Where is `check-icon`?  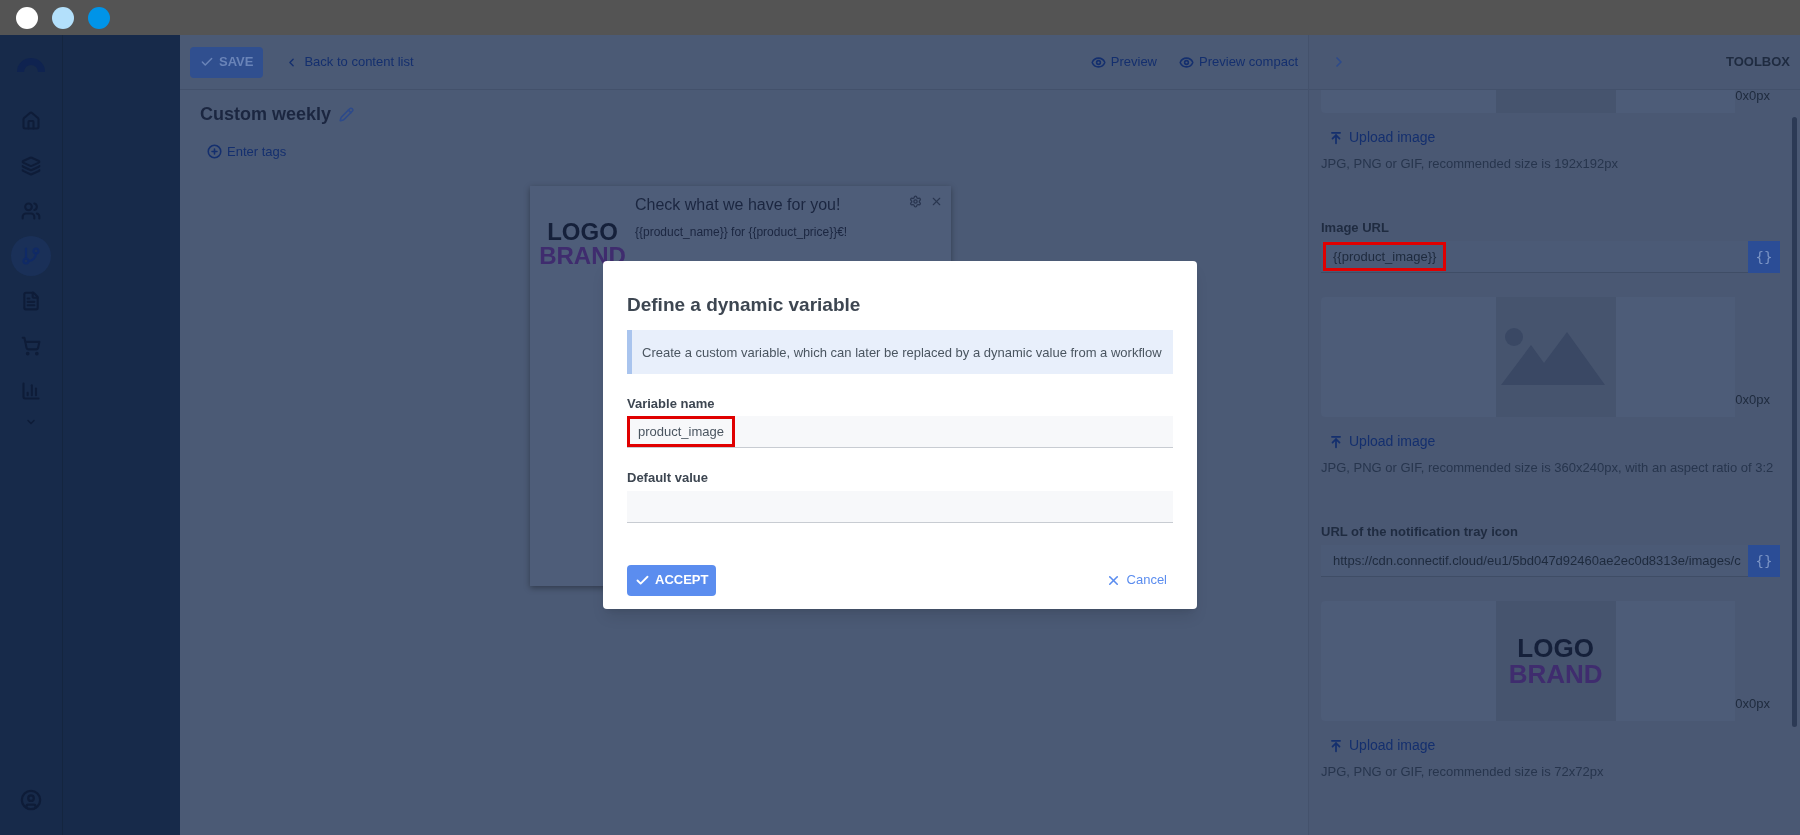
check-icon is located at coordinates (207, 62).